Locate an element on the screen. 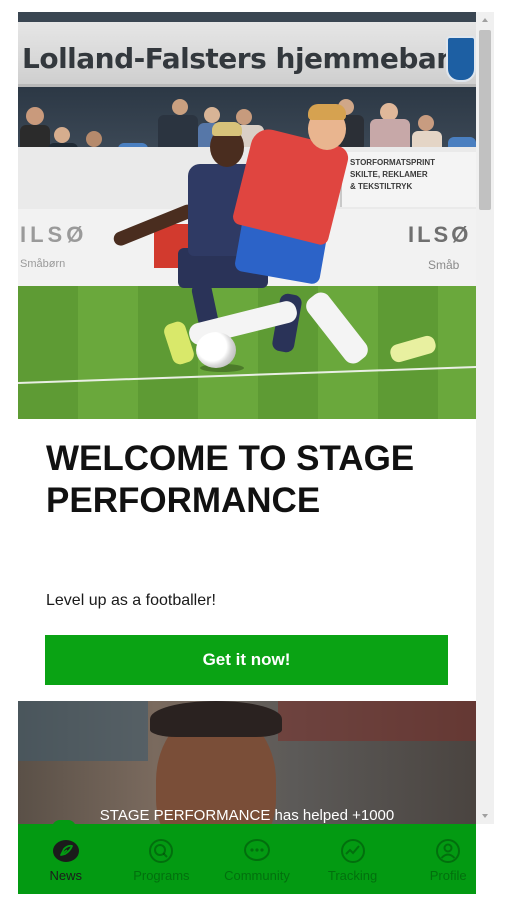 Image resolution: width=507 pixels, height=900 pixels. stadium-banner-text: Lolland-Falsters hjemmebane is located at coordinates (248, 58).